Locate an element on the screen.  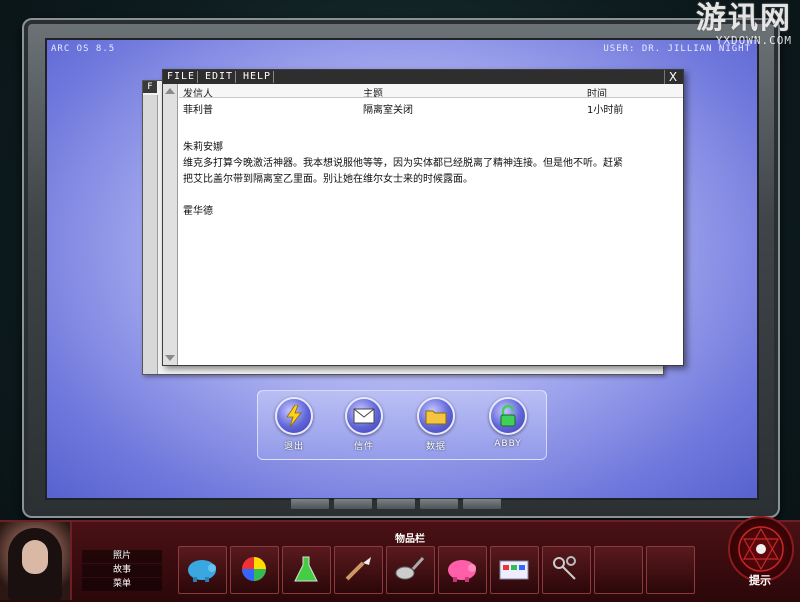
color-wheel-icon is located at coordinates (254, 569).